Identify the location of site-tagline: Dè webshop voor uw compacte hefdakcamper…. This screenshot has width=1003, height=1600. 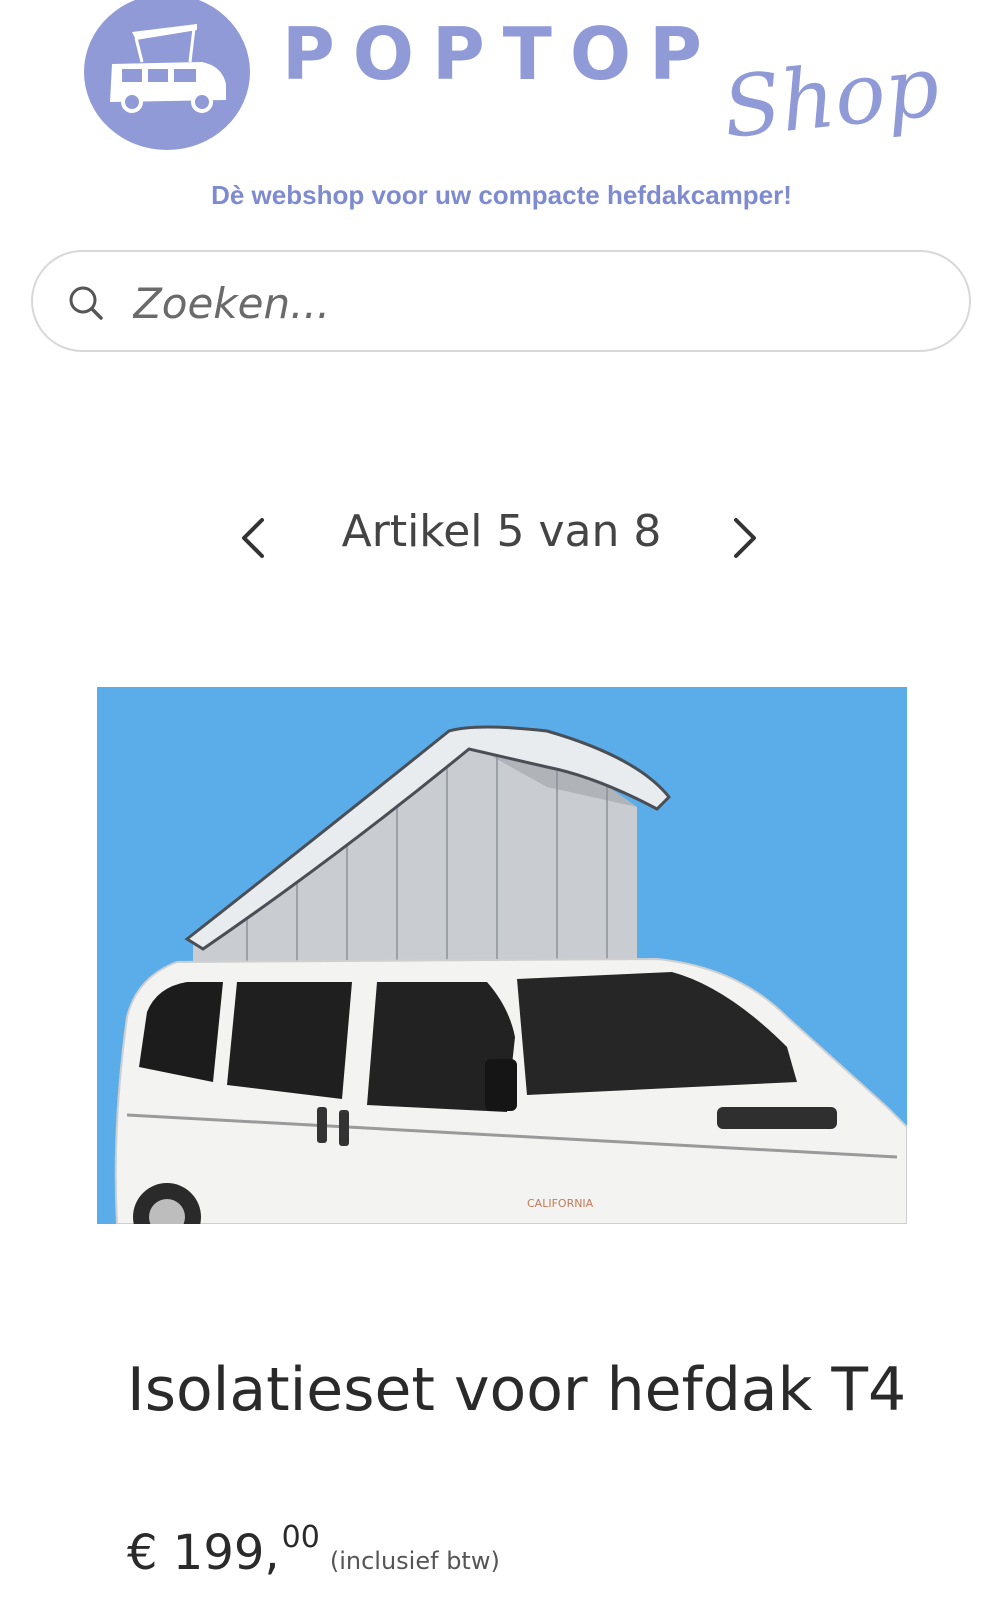
(501, 195).